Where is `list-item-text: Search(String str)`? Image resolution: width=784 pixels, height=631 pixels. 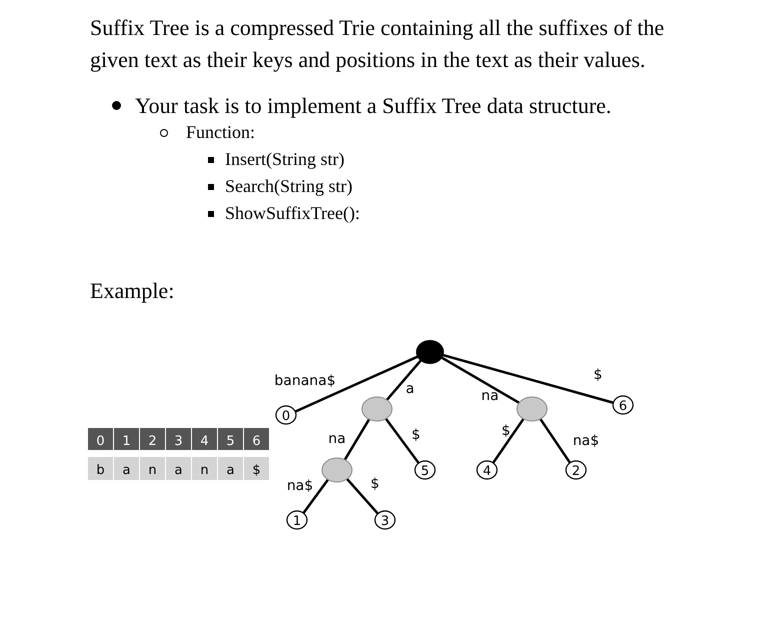 list-item-text: Search(String str) is located at coordinates (288, 186).